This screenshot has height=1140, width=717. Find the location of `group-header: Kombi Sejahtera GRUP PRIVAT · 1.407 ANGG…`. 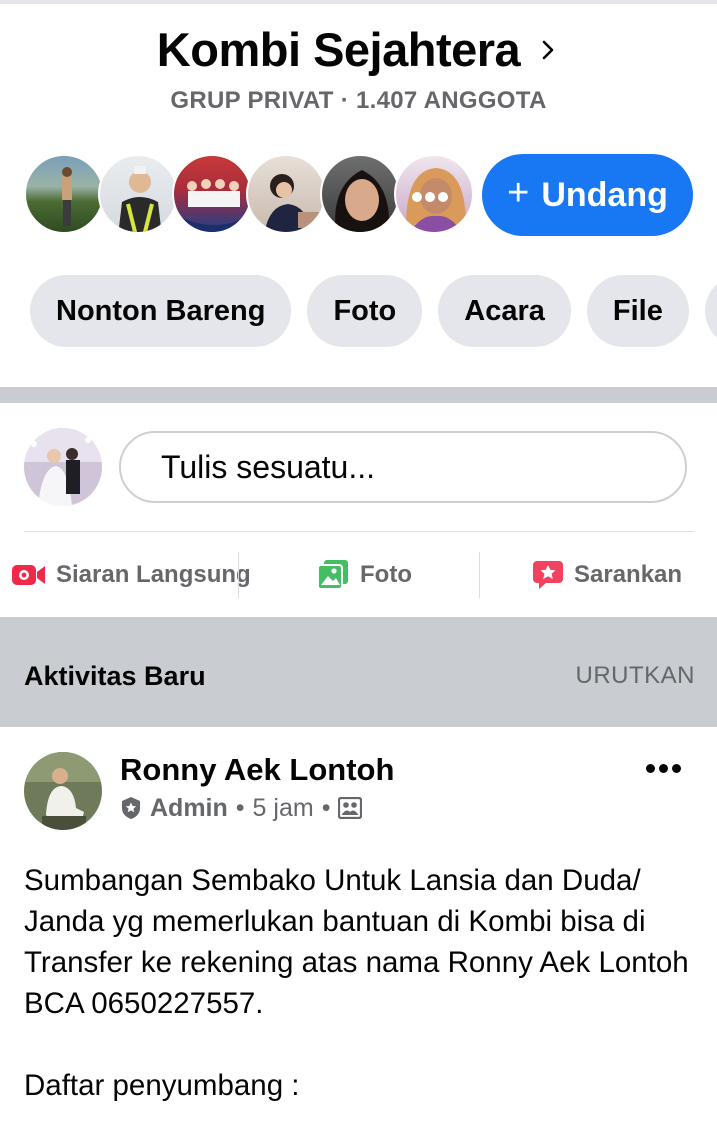

group-header: Kombi Sejahtera GRUP PRIVAT · 1.407 ANGG… is located at coordinates (358, 68).